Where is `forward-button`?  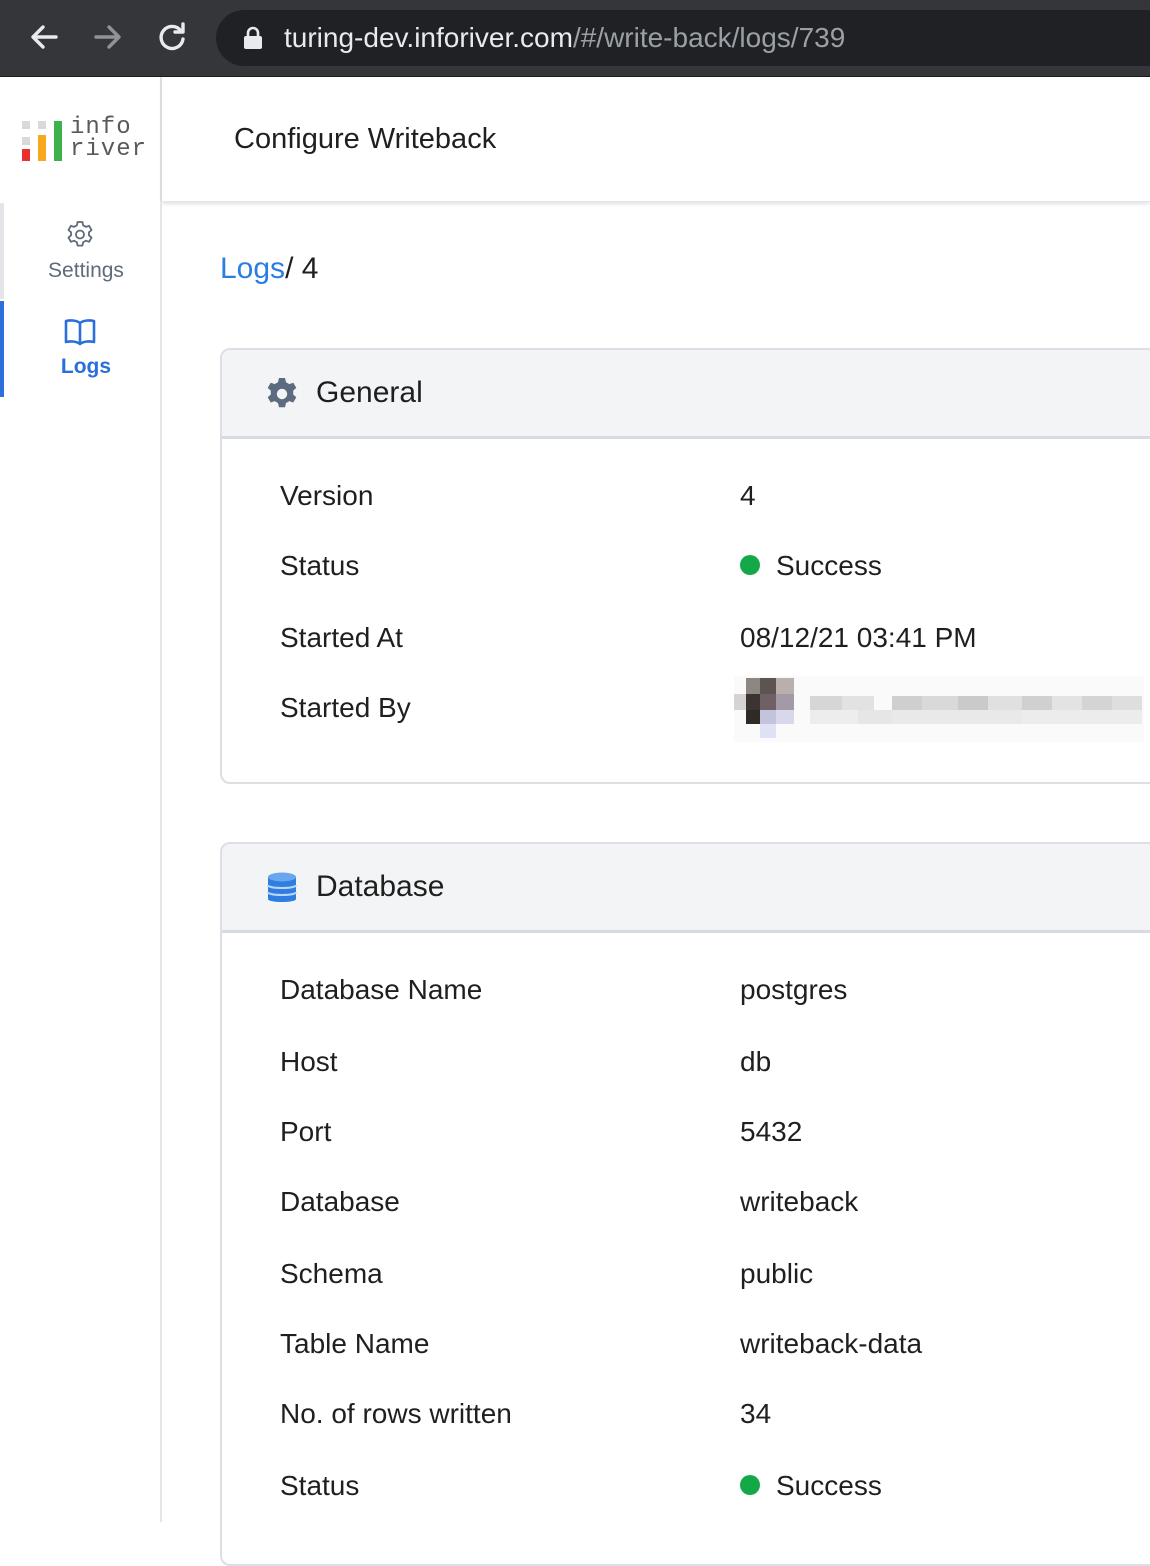 forward-button is located at coordinates (108, 37).